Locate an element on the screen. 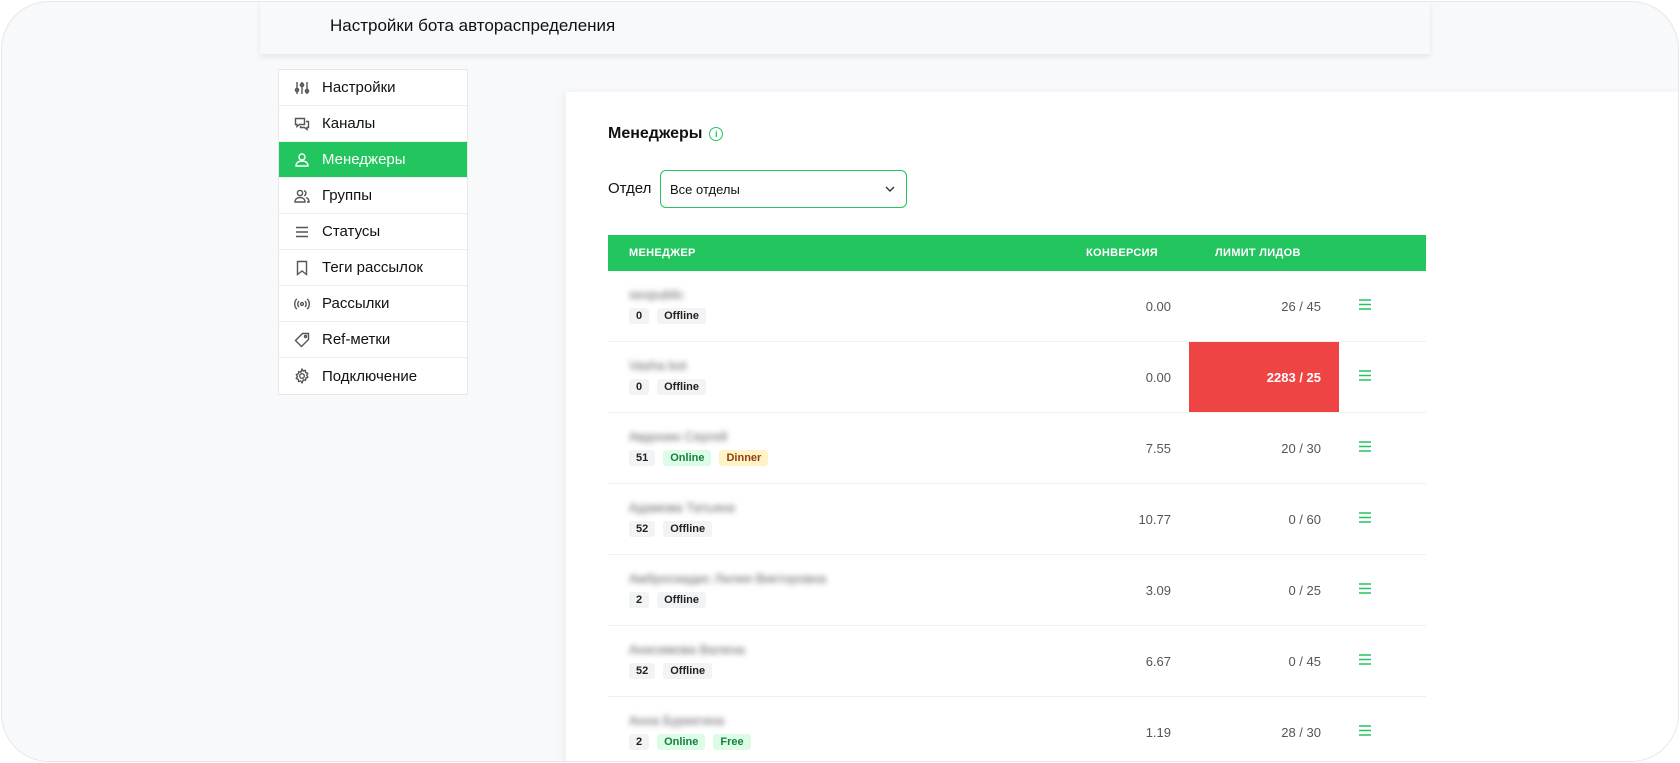 This screenshot has height=763, width=1680. lead-limit: 0 / 45 is located at coordinates (1264, 661).